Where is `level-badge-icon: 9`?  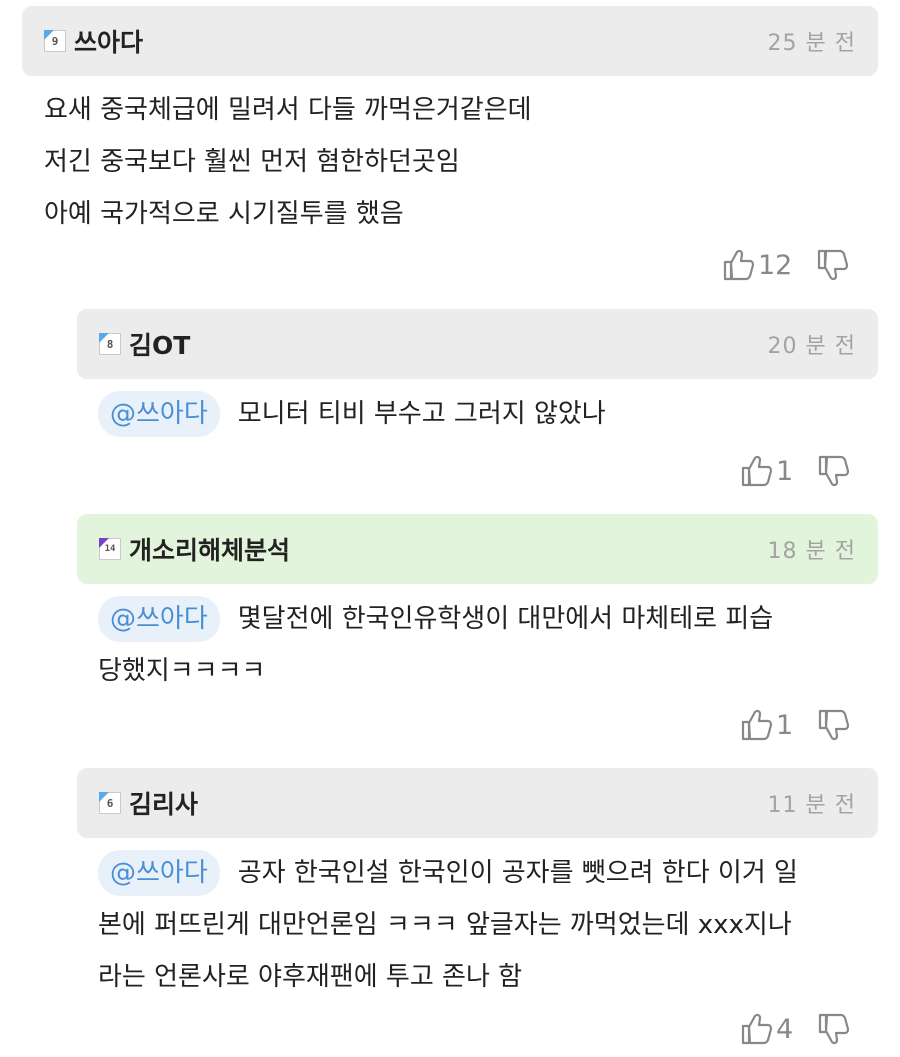
level-badge-icon: 9 is located at coordinates (55, 41).